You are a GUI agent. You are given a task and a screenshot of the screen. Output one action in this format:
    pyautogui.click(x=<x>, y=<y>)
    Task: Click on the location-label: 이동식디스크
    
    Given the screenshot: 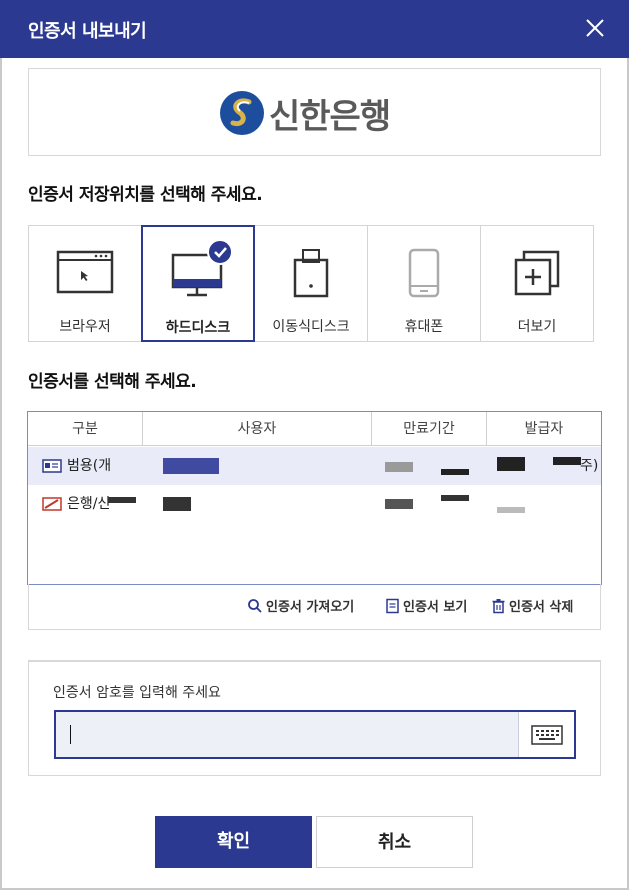 What is the action you would take?
    pyautogui.click(x=311, y=327)
    